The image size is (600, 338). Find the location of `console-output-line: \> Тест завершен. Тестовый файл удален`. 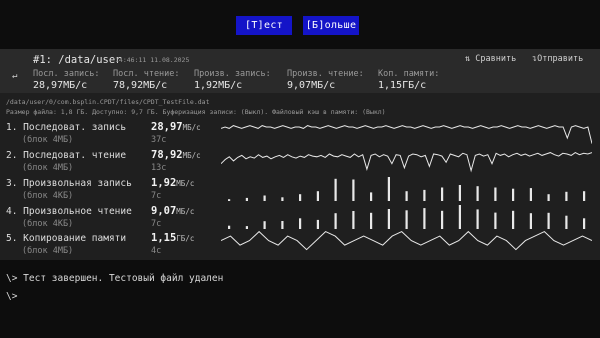

console-output-line: \> Тест завершен. Тестовый файл удален is located at coordinates (115, 278).